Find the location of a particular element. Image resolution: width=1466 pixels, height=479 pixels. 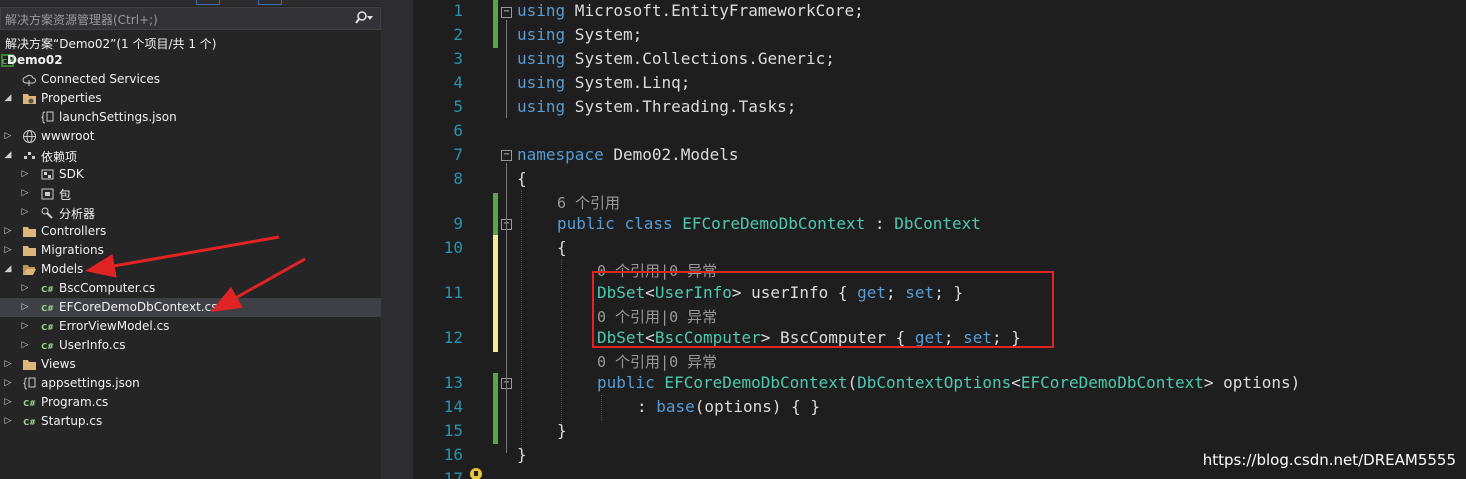

tree-item-label: 分析器 is located at coordinates (77, 214).